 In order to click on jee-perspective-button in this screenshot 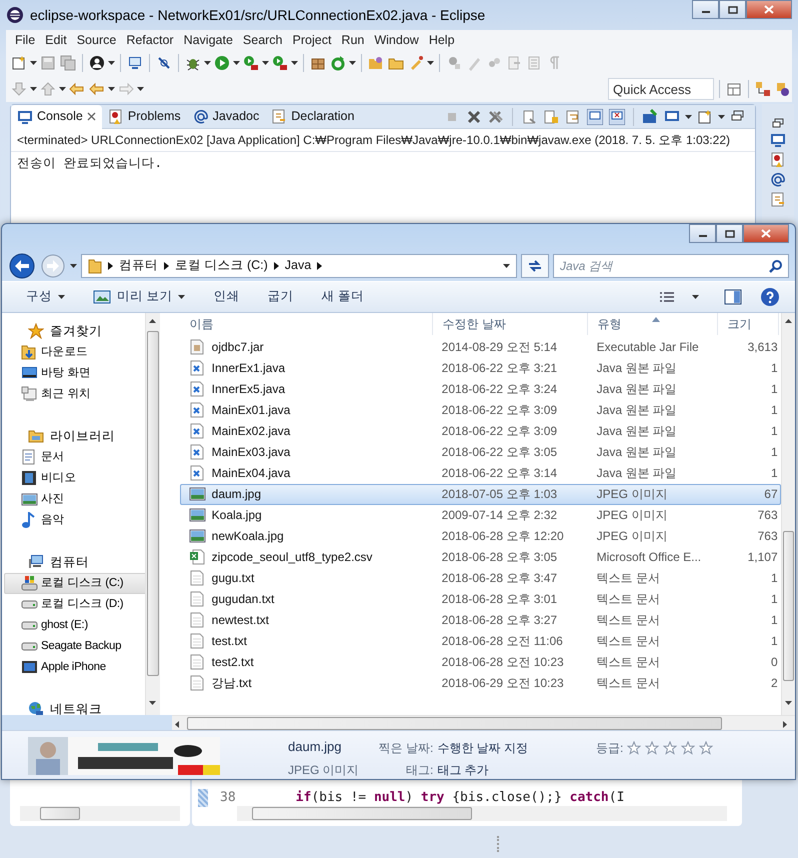, I will do `click(783, 89)`.